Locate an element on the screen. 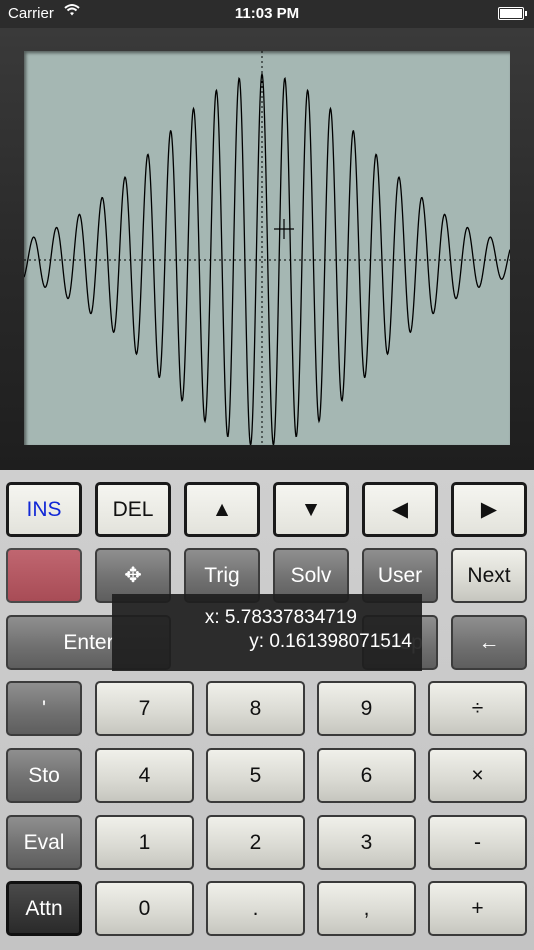 The height and width of the screenshot is (950, 534). multiply-key: × is located at coordinates (477, 775).